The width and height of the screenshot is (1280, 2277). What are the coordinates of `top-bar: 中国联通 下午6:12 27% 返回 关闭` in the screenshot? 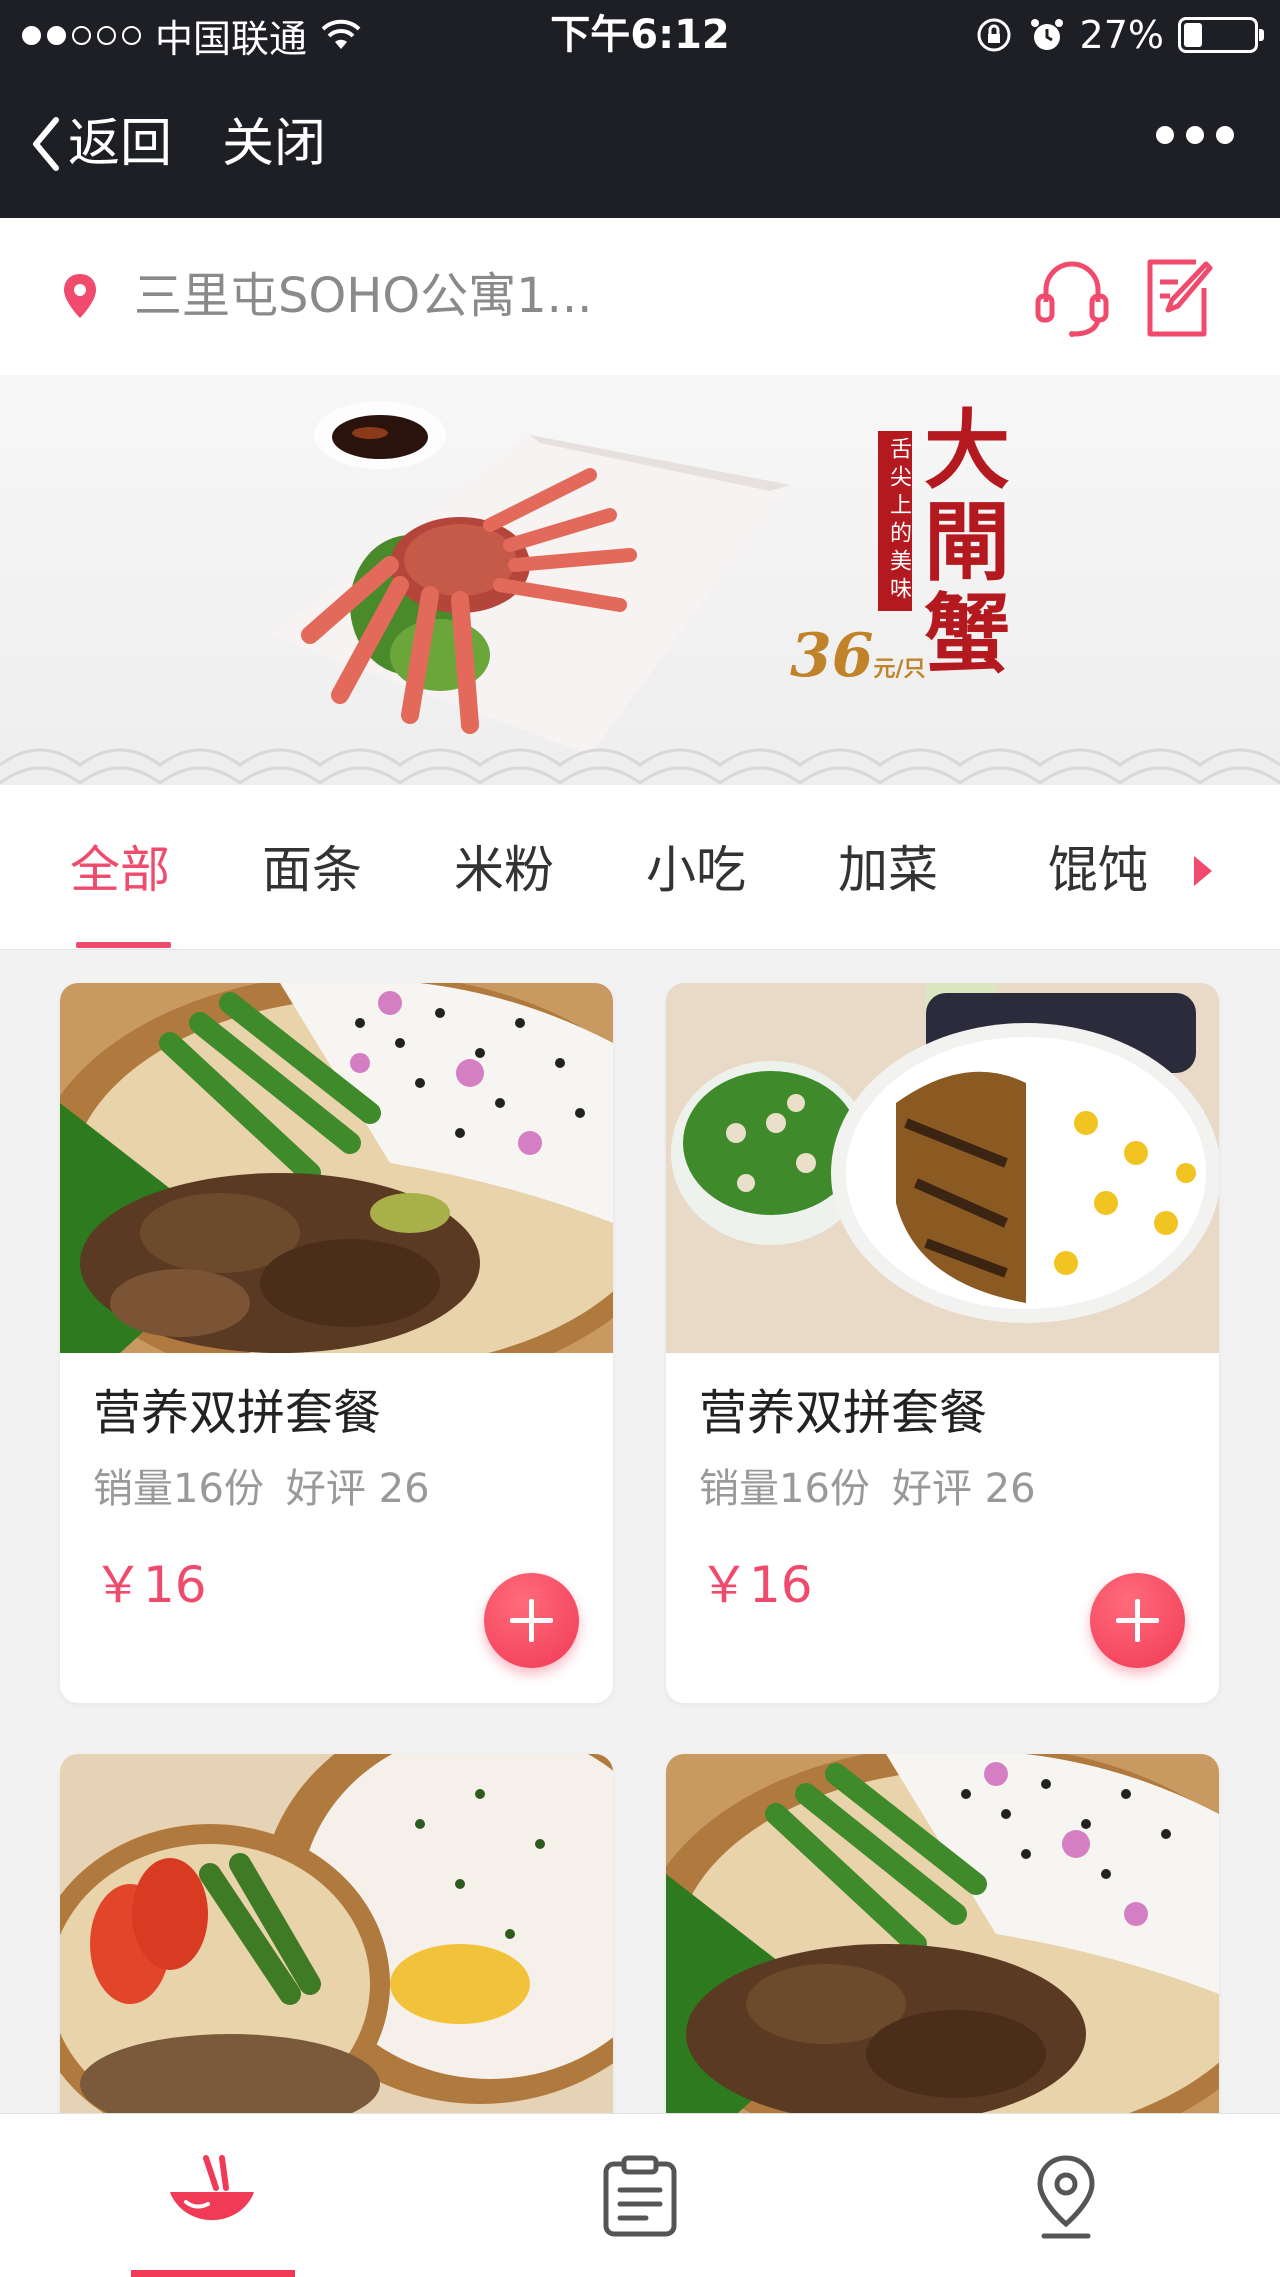 It's located at (640, 109).